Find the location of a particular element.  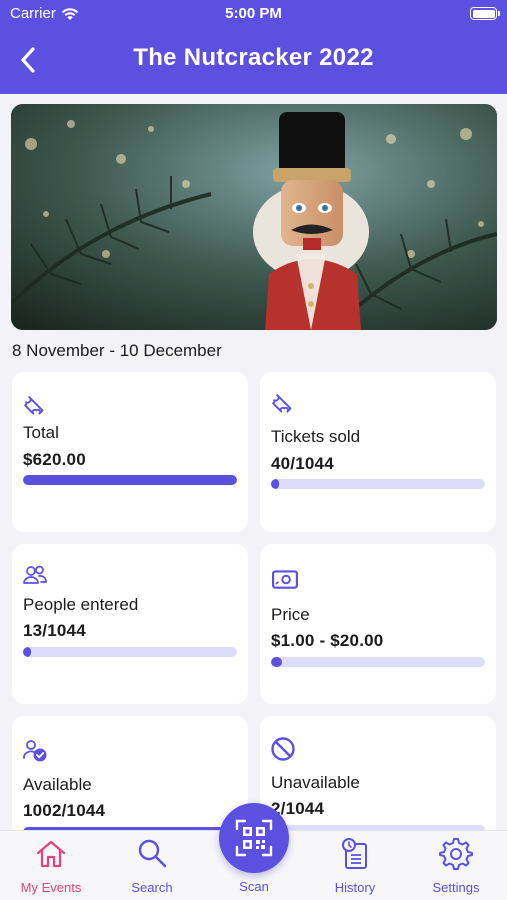

battery-icon is located at coordinates (485, 13).